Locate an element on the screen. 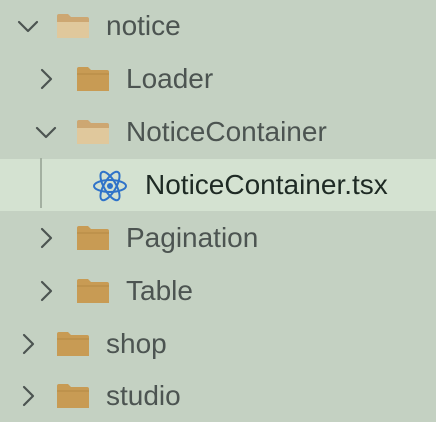 This screenshot has width=436, height=422. indent-guide is located at coordinates (41, 183).